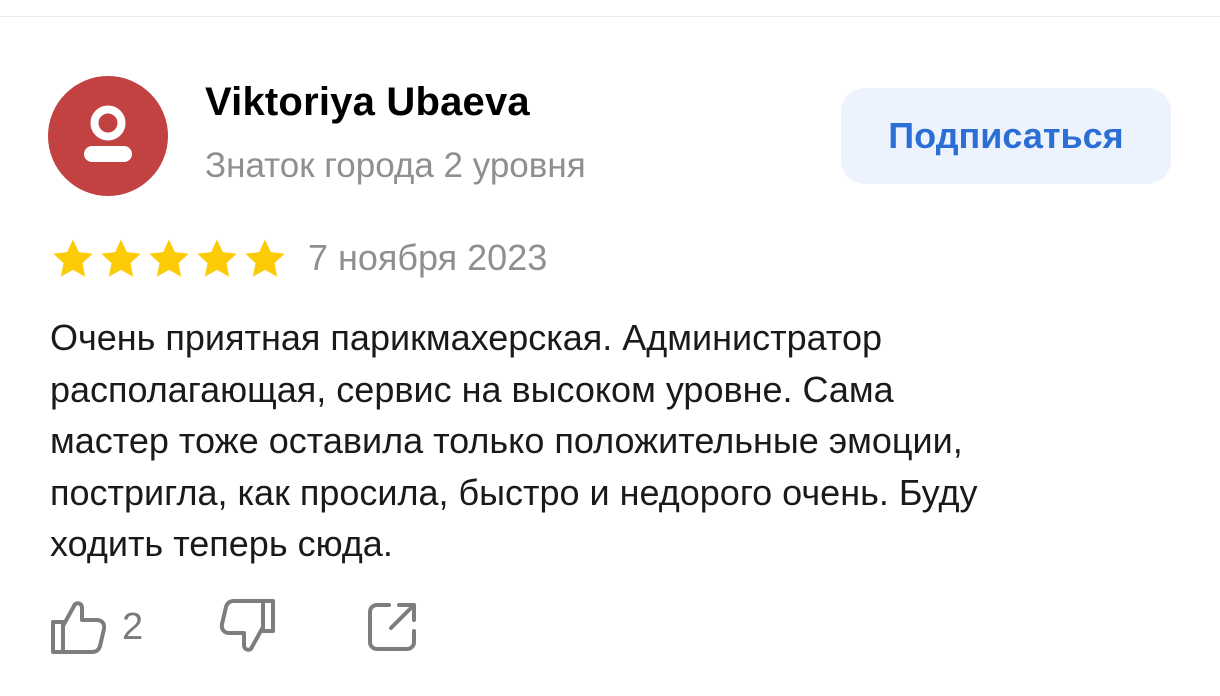  What do you see at coordinates (133, 626) in the screenshot?
I see `like-count: 2` at bounding box center [133, 626].